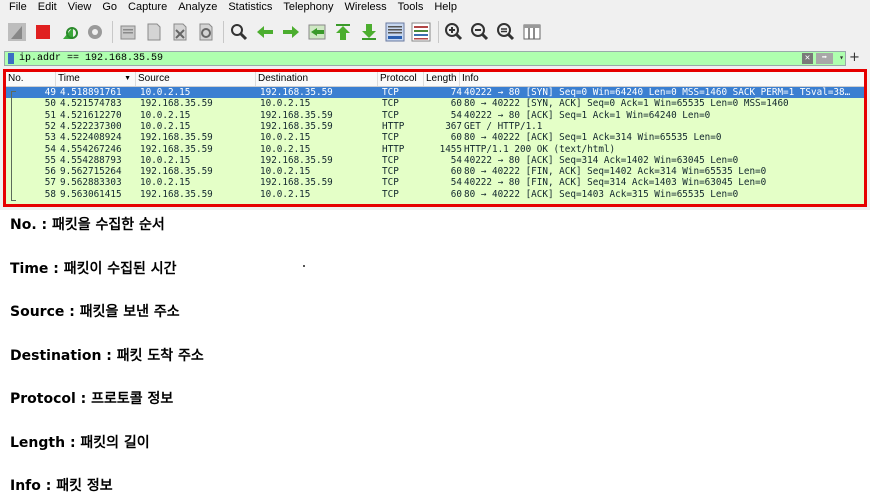 The image size is (870, 501). What do you see at coordinates (317, 79) in the screenshot?
I see `column-header-destination: Destination` at bounding box center [317, 79].